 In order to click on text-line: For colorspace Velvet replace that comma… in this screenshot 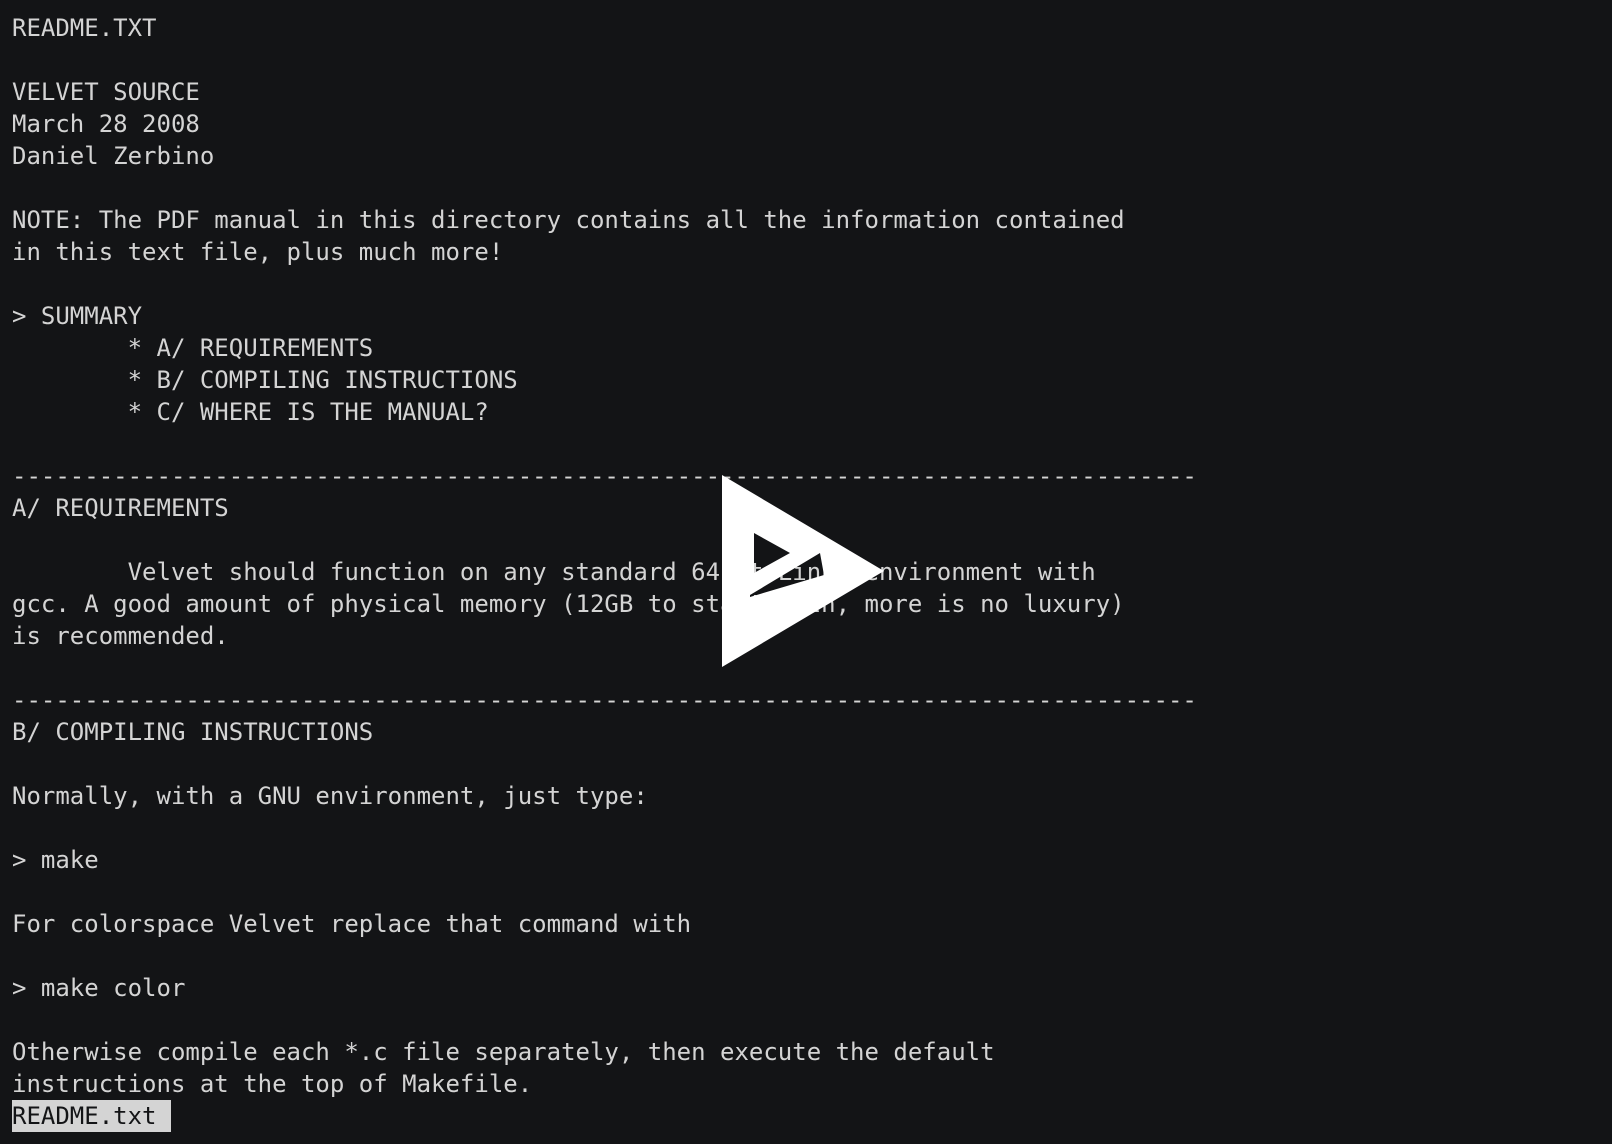, I will do `click(352, 924)`.